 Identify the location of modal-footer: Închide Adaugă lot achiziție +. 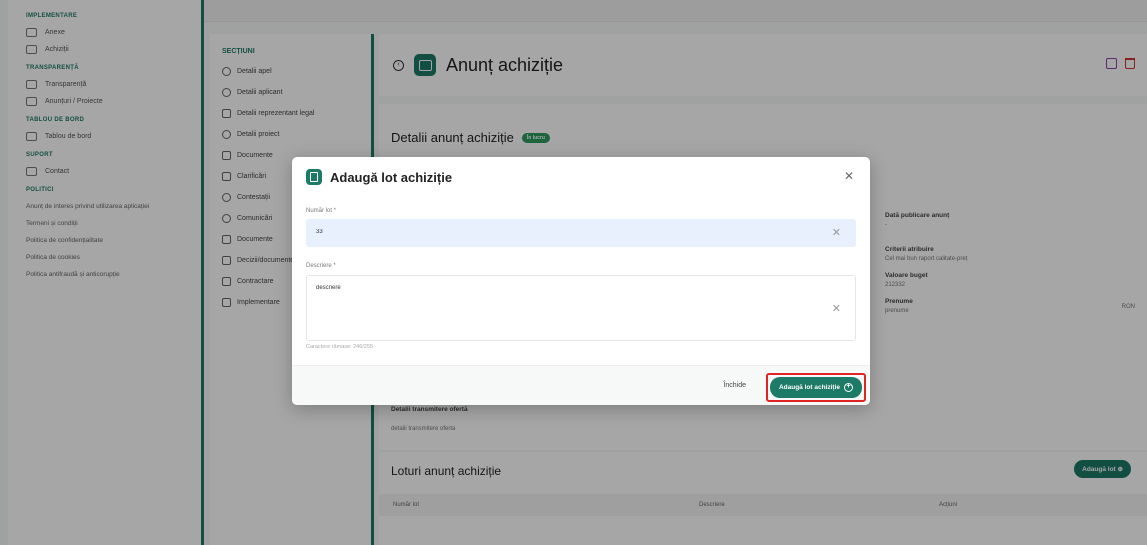
(581, 385).